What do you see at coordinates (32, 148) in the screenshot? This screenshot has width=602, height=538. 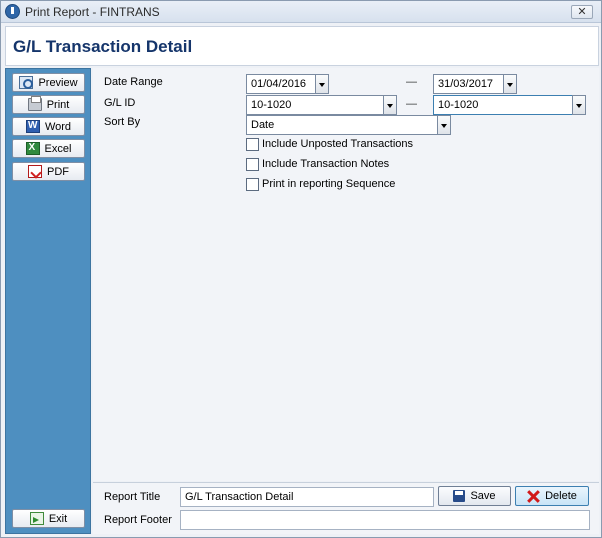 I see `excel-icon` at bounding box center [32, 148].